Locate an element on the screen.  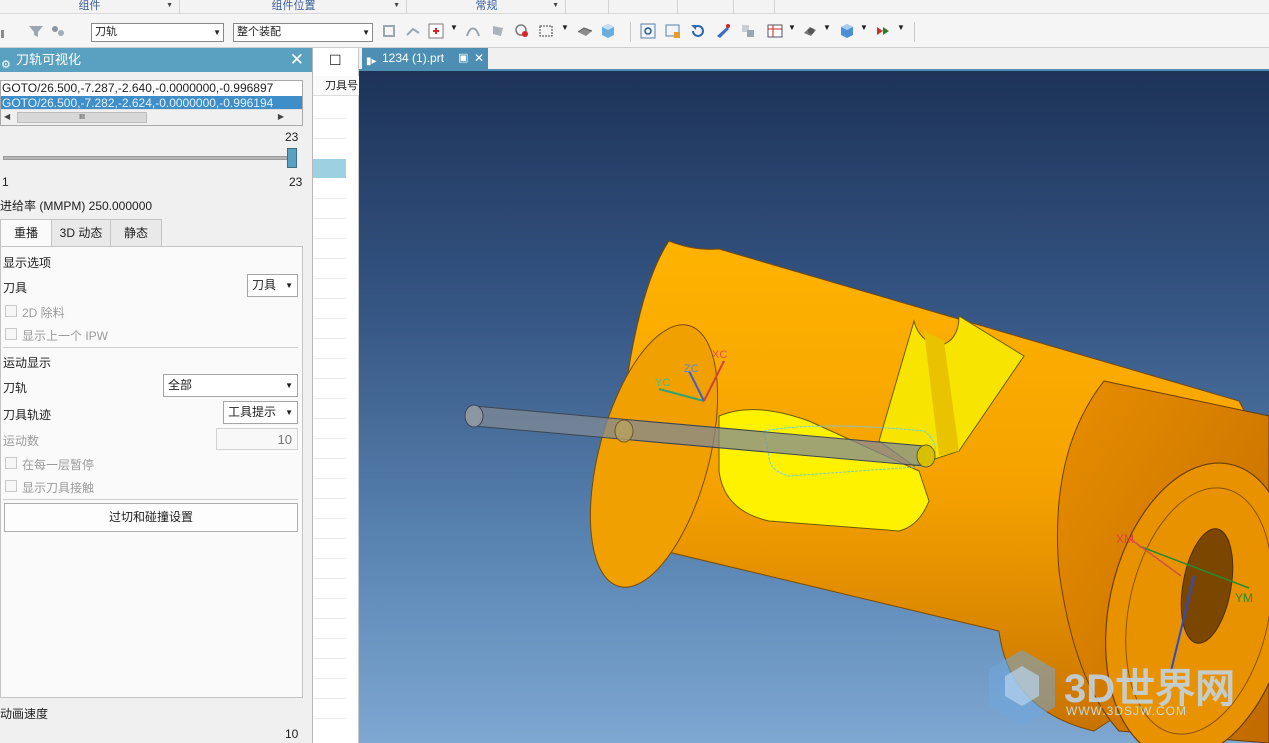
type-filter-select: 刀轨 ▼ is located at coordinates (157, 32).